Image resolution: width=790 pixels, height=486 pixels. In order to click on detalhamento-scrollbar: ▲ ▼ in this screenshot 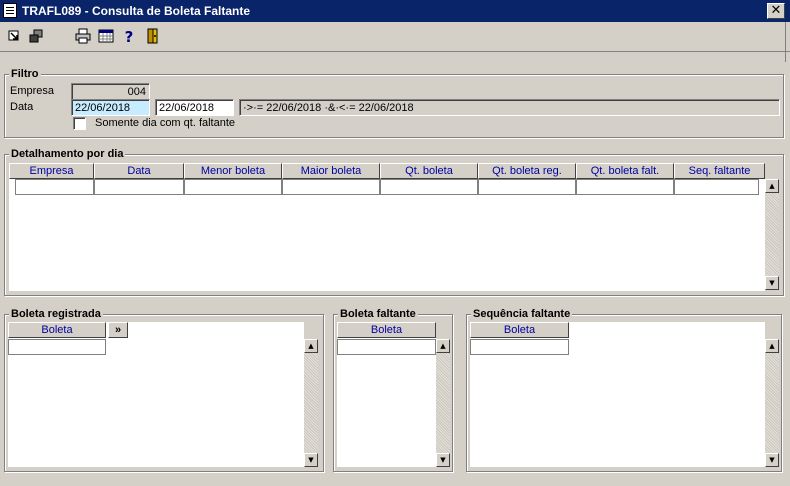, I will do `click(772, 234)`.